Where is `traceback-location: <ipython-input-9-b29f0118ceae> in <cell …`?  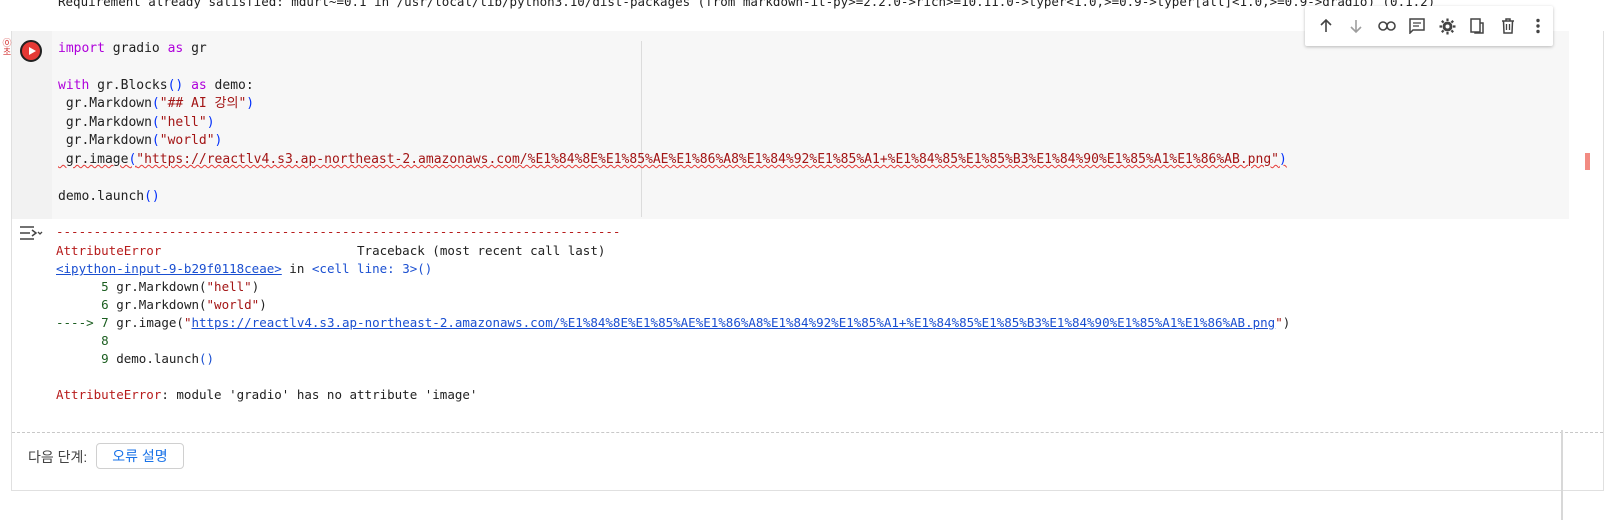
traceback-location: <ipython-input-9-b29f0118ceae> in <cell … is located at coordinates (244, 268).